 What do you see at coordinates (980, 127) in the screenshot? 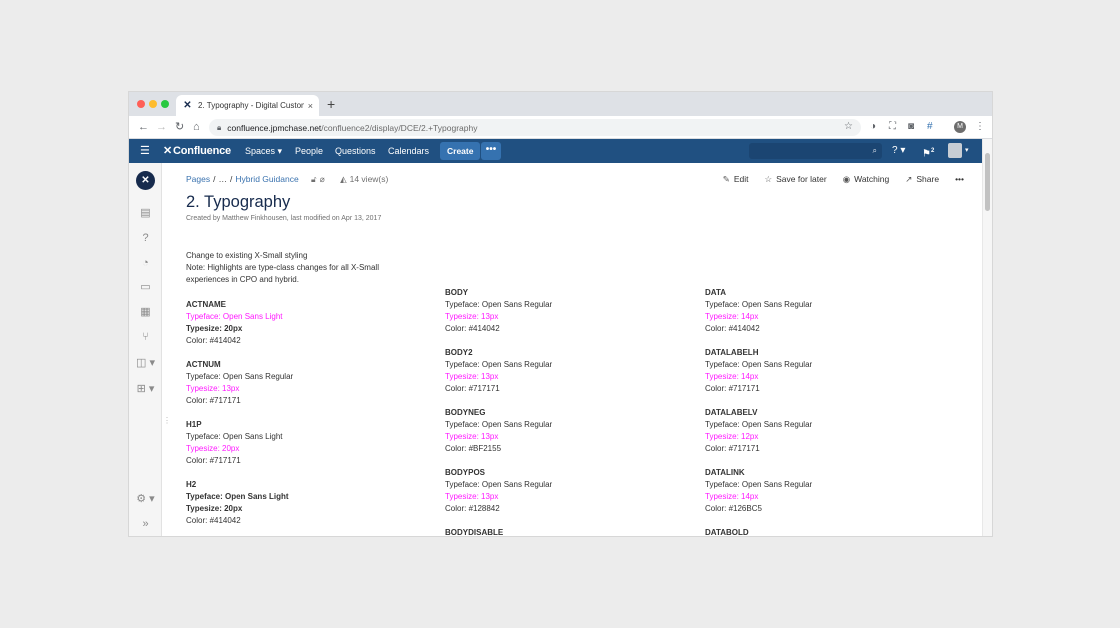
I see `browser-menu-icon: ⋮` at bounding box center [980, 127].